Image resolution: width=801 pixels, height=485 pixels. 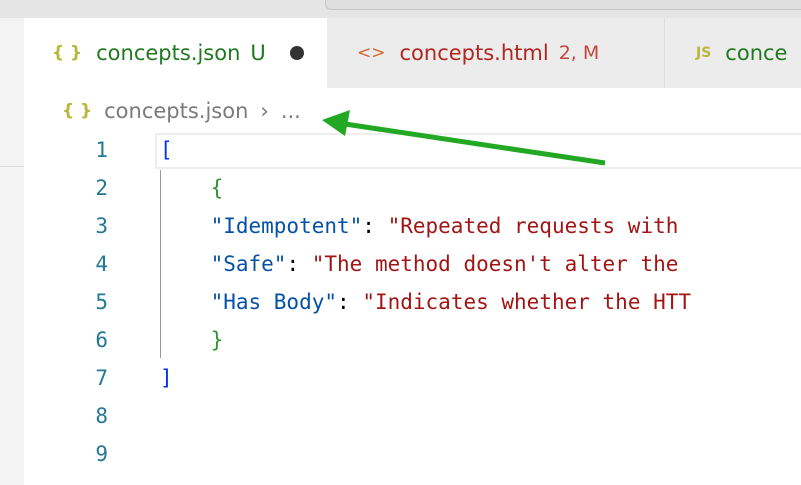 I want to click on annotation-arrow, so click(x=464, y=138).